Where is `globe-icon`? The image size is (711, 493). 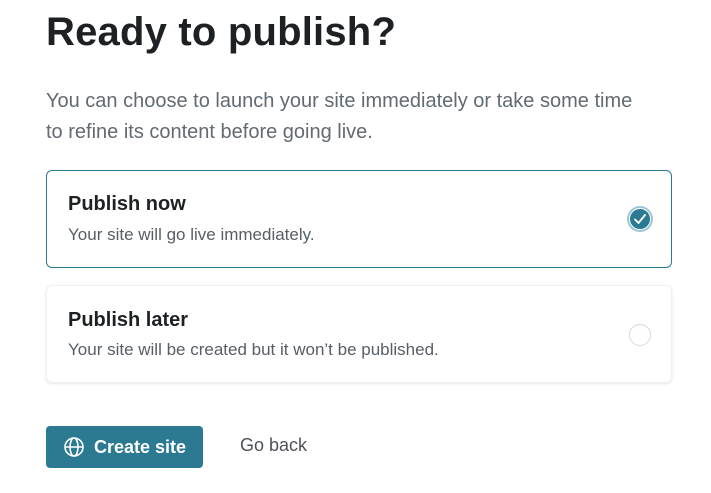 globe-icon is located at coordinates (74, 447).